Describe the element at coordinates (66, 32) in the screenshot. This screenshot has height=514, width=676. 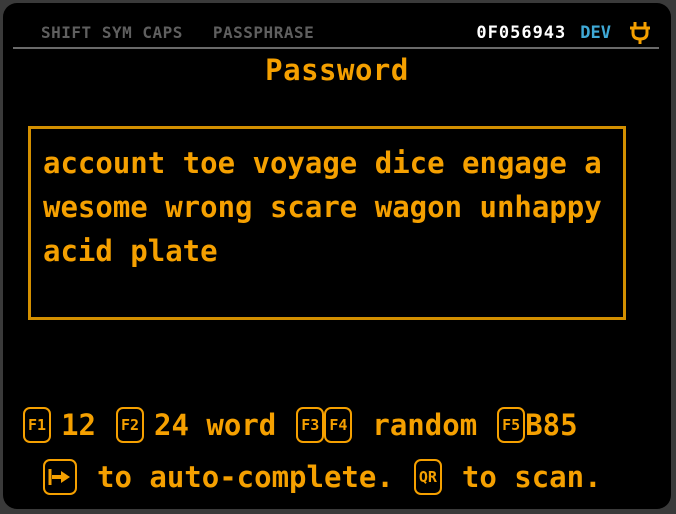
I see `shift-indicator: SHIFT` at that location.